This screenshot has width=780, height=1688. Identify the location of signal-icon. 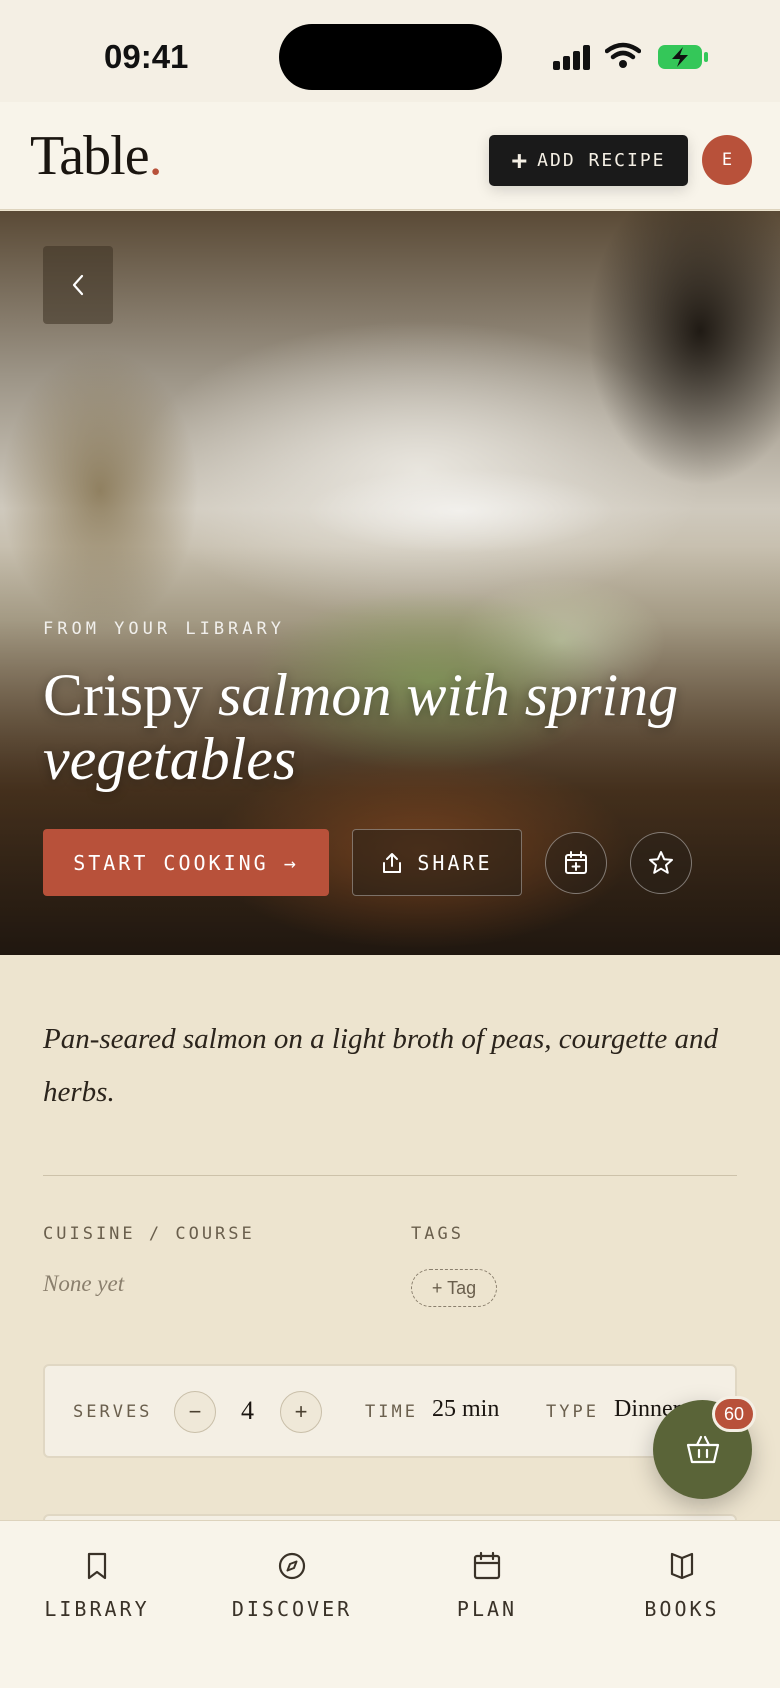
(573, 57).